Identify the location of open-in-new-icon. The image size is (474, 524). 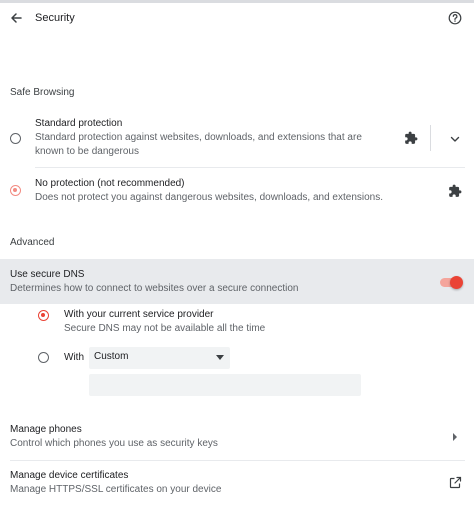
(455, 482).